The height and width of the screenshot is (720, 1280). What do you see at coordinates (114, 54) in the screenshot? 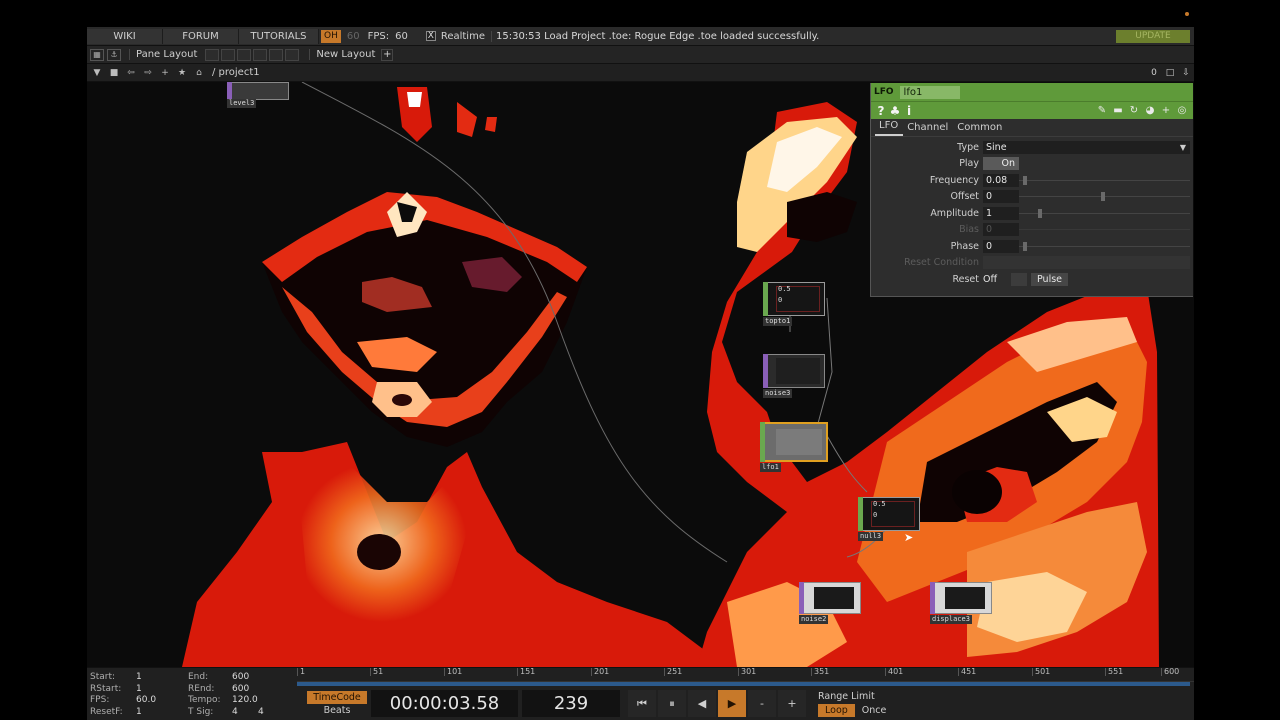
I see `pane-link-icon: ⚓` at bounding box center [114, 54].